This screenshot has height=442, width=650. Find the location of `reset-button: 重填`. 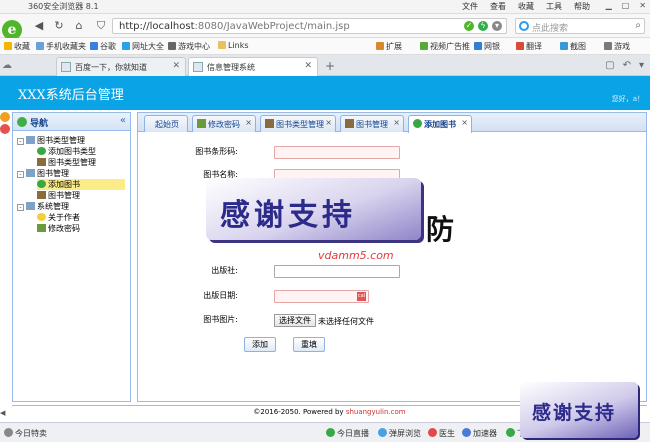

reset-button: 重填 is located at coordinates (309, 344).